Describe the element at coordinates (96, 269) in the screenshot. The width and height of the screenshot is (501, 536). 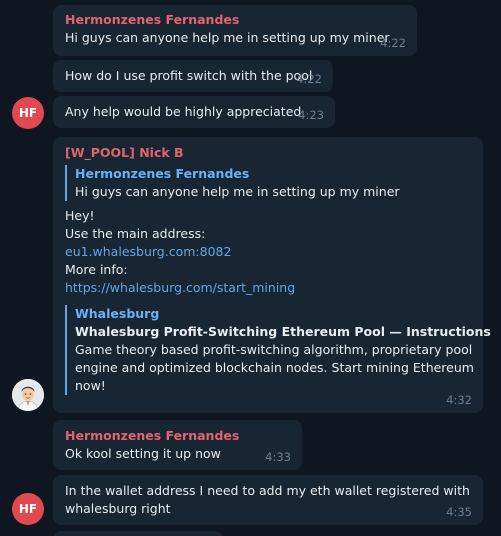
I see `message-text: More info:` at that location.